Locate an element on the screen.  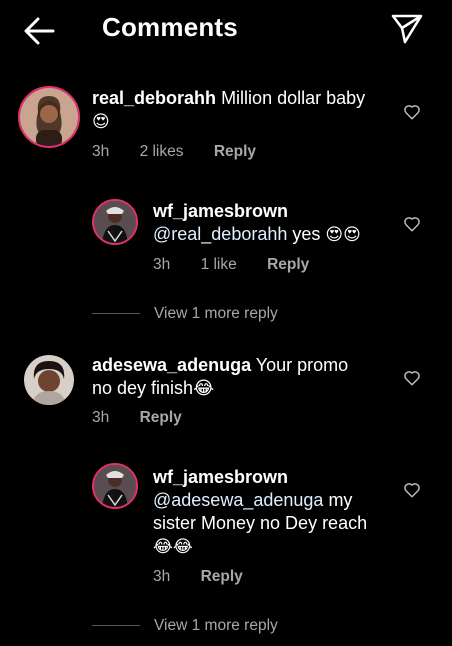
comment-body: yes is located at coordinates (306, 234).